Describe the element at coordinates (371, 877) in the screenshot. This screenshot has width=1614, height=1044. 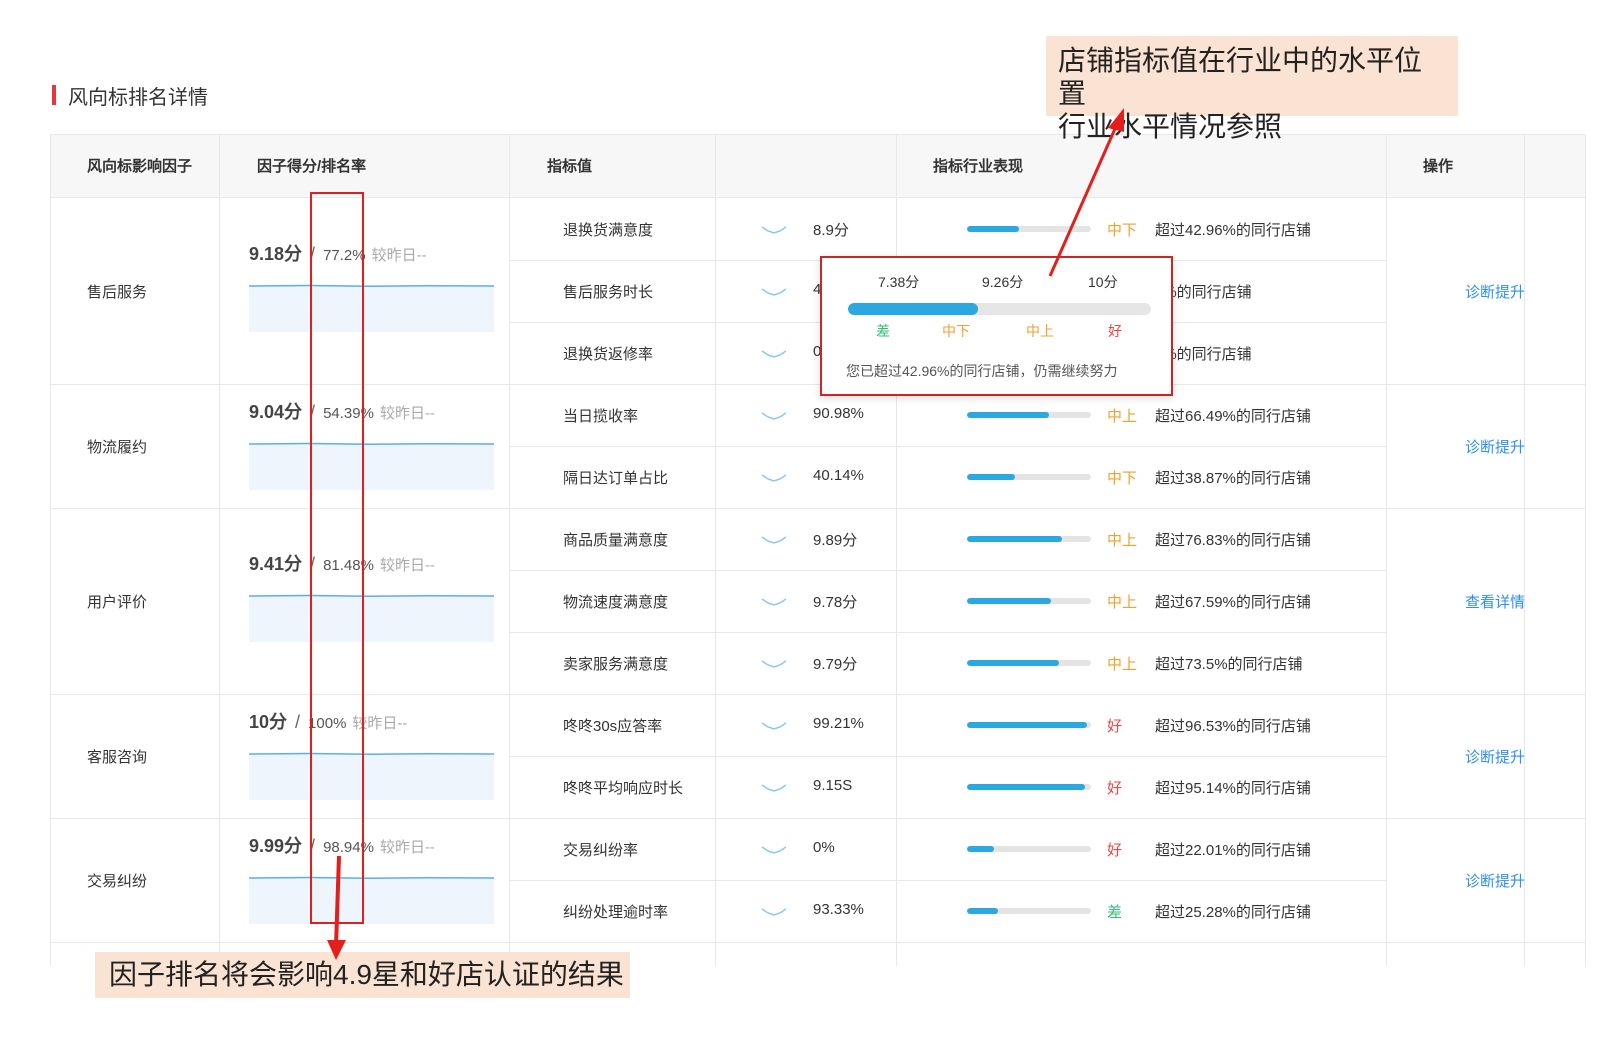
I see `sparkline-line` at that location.